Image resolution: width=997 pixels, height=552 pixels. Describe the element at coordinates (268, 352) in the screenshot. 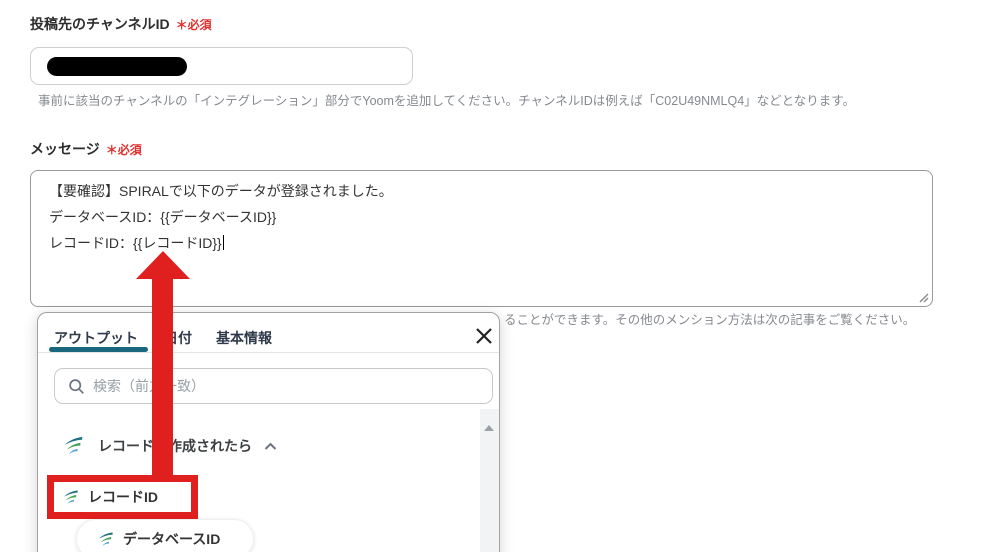

I see `tabs-divider` at that location.